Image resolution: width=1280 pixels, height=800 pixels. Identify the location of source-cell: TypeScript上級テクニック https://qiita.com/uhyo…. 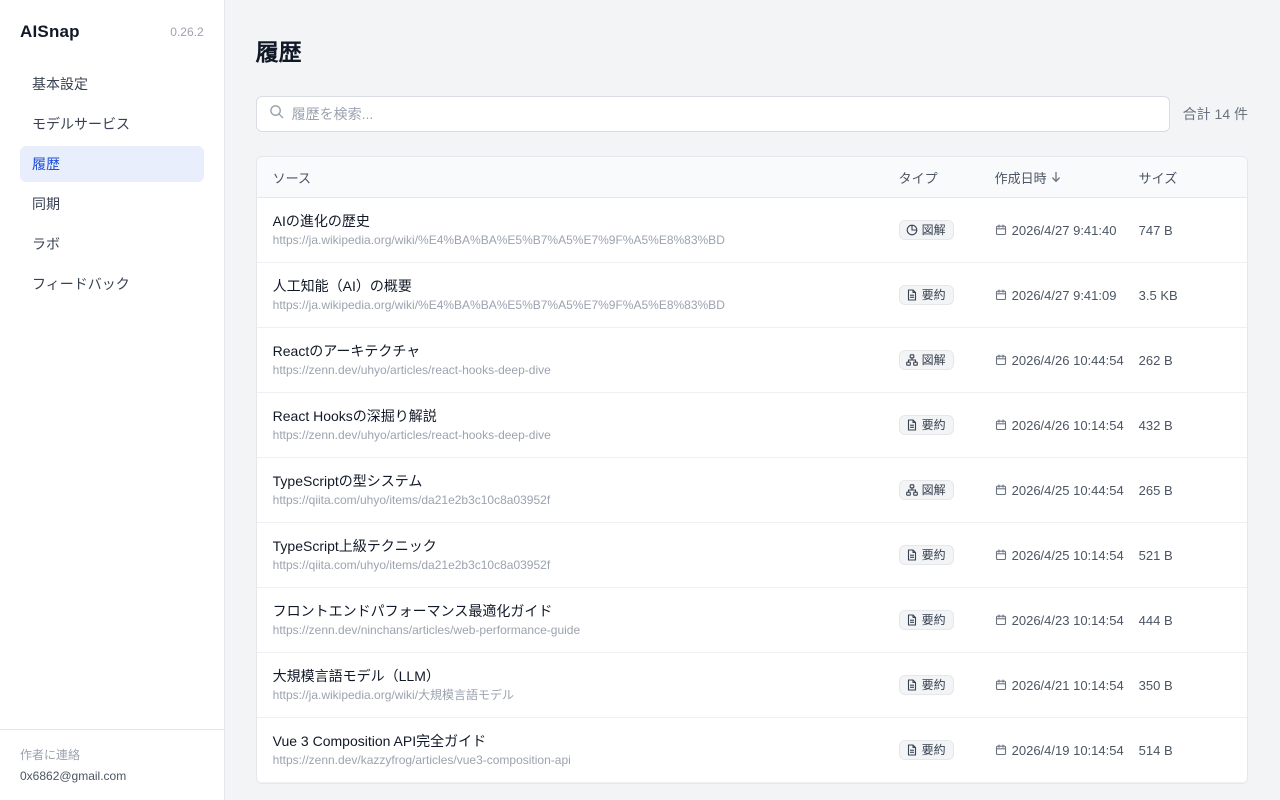
(578, 555).